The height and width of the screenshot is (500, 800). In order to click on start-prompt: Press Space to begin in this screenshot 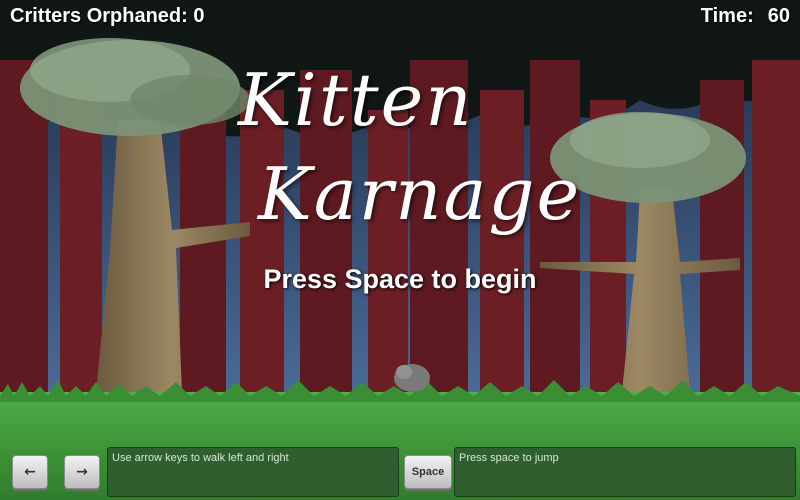, I will do `click(400, 279)`.